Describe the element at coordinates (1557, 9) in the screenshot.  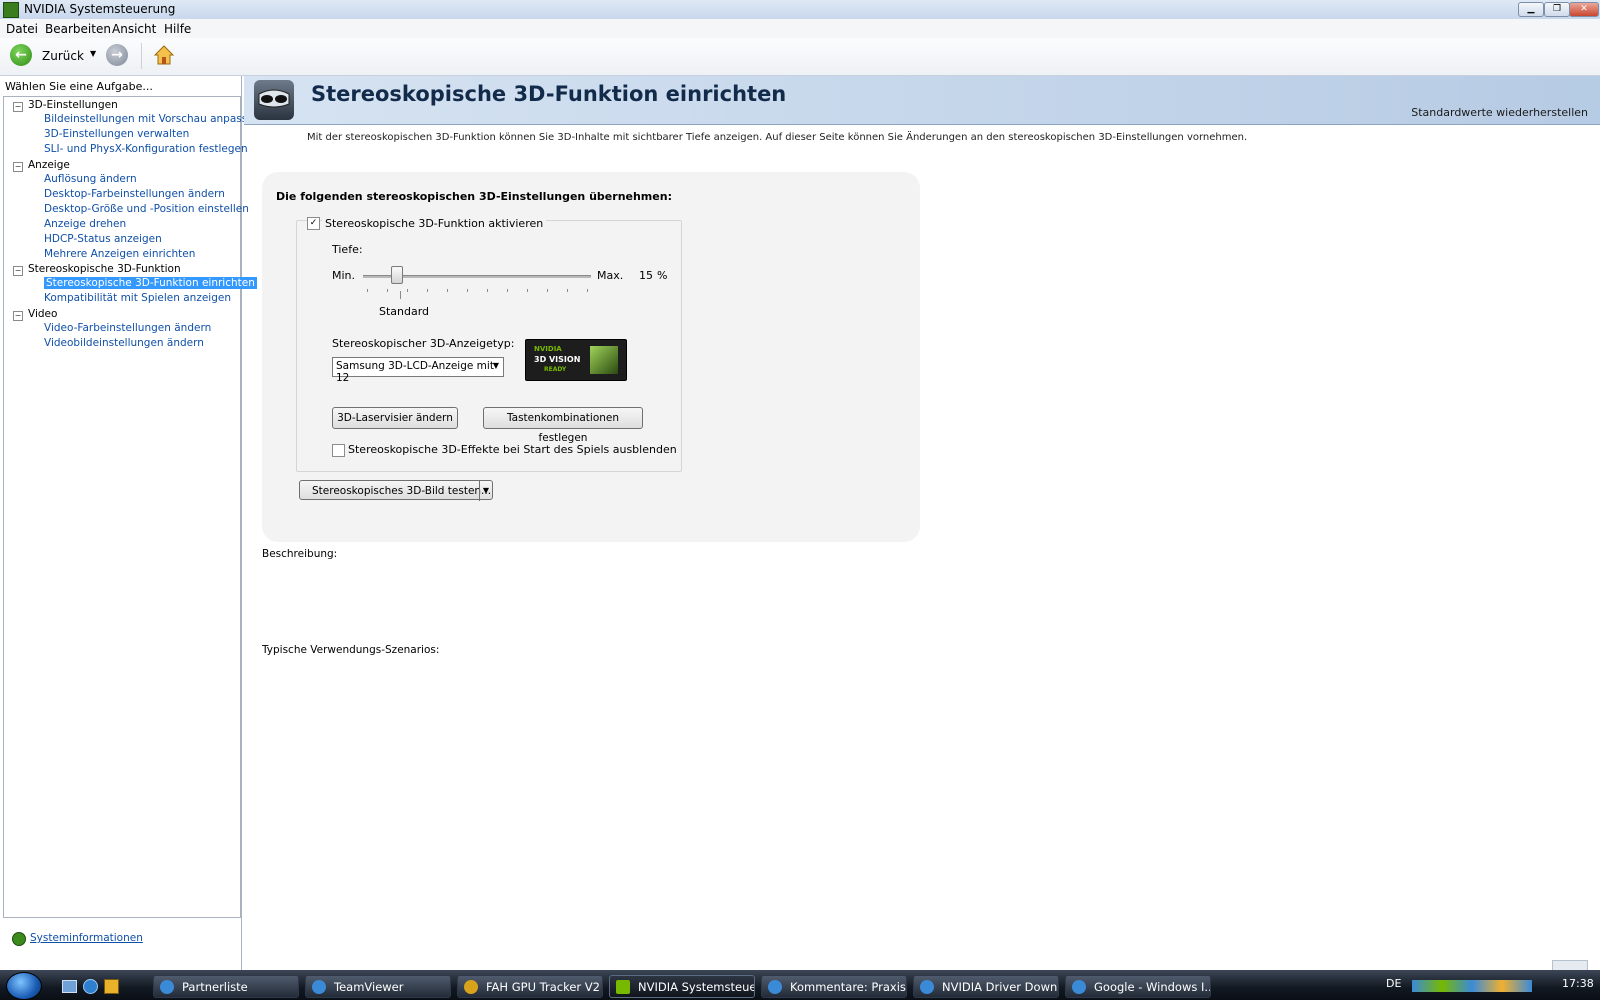
I see `maximize-button: ❐` at that location.